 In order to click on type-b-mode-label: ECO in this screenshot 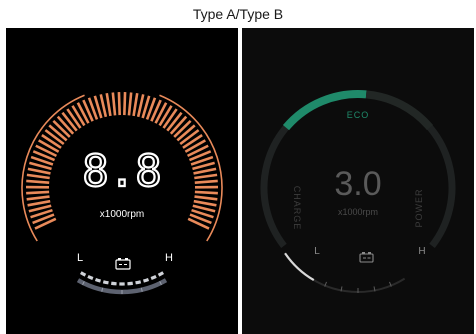, I will do `click(358, 115)`.